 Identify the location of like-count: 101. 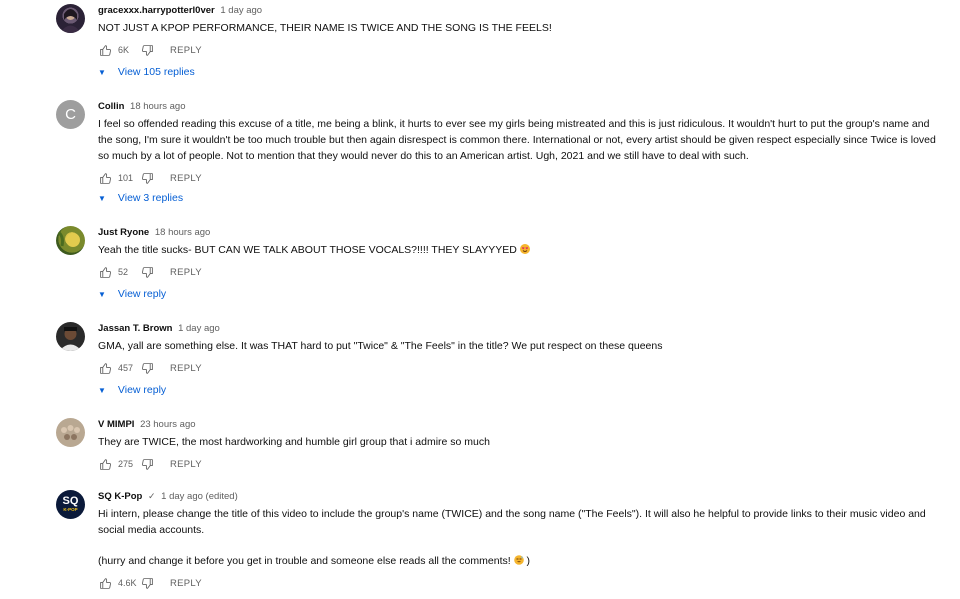
(126, 178).